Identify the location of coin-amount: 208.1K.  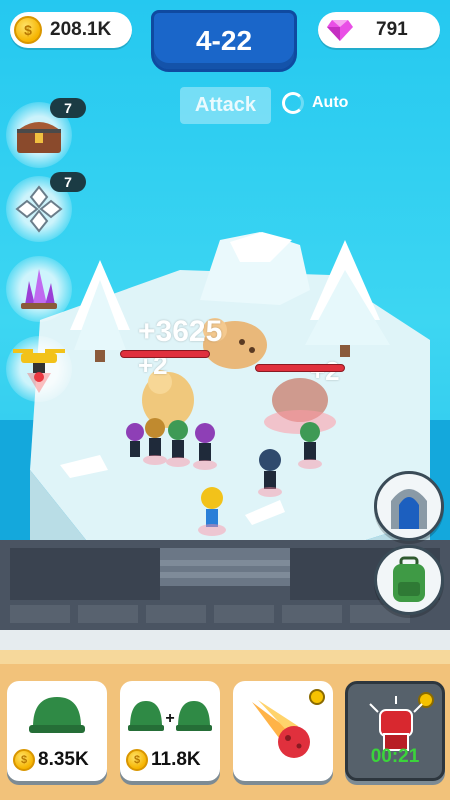
(81, 29).